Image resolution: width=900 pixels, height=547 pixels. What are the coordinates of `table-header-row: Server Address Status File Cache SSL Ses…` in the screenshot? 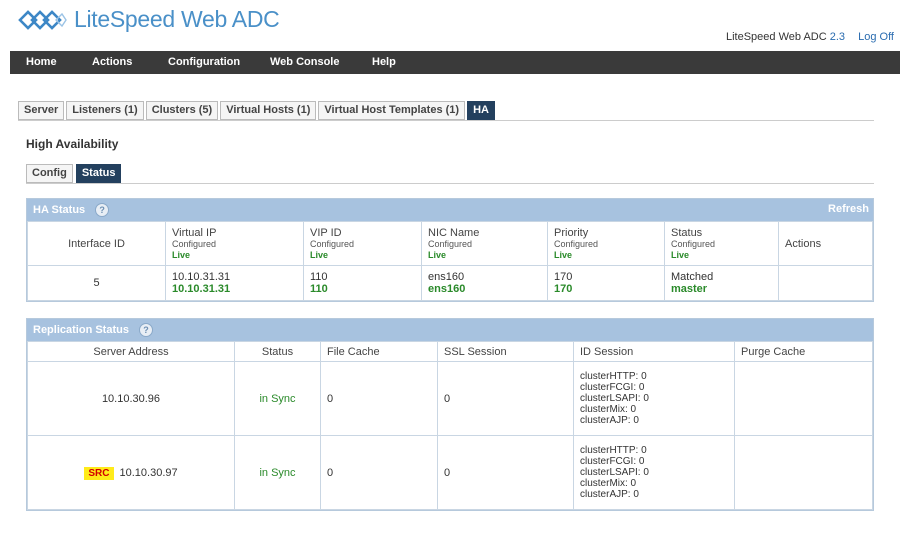 It's located at (450, 351).